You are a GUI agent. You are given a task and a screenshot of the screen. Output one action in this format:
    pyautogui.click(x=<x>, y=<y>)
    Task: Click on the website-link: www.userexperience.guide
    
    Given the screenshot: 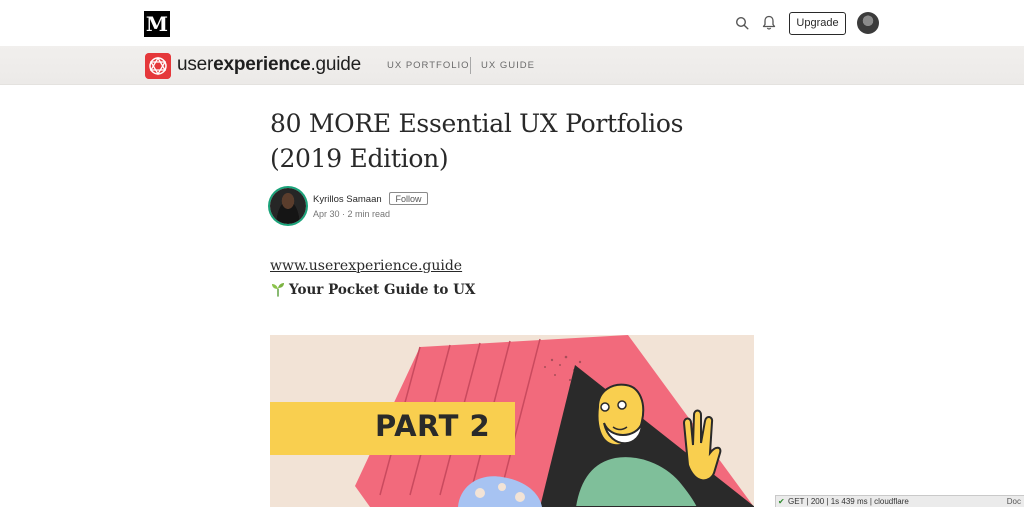 What is the action you would take?
    pyautogui.click(x=366, y=266)
    